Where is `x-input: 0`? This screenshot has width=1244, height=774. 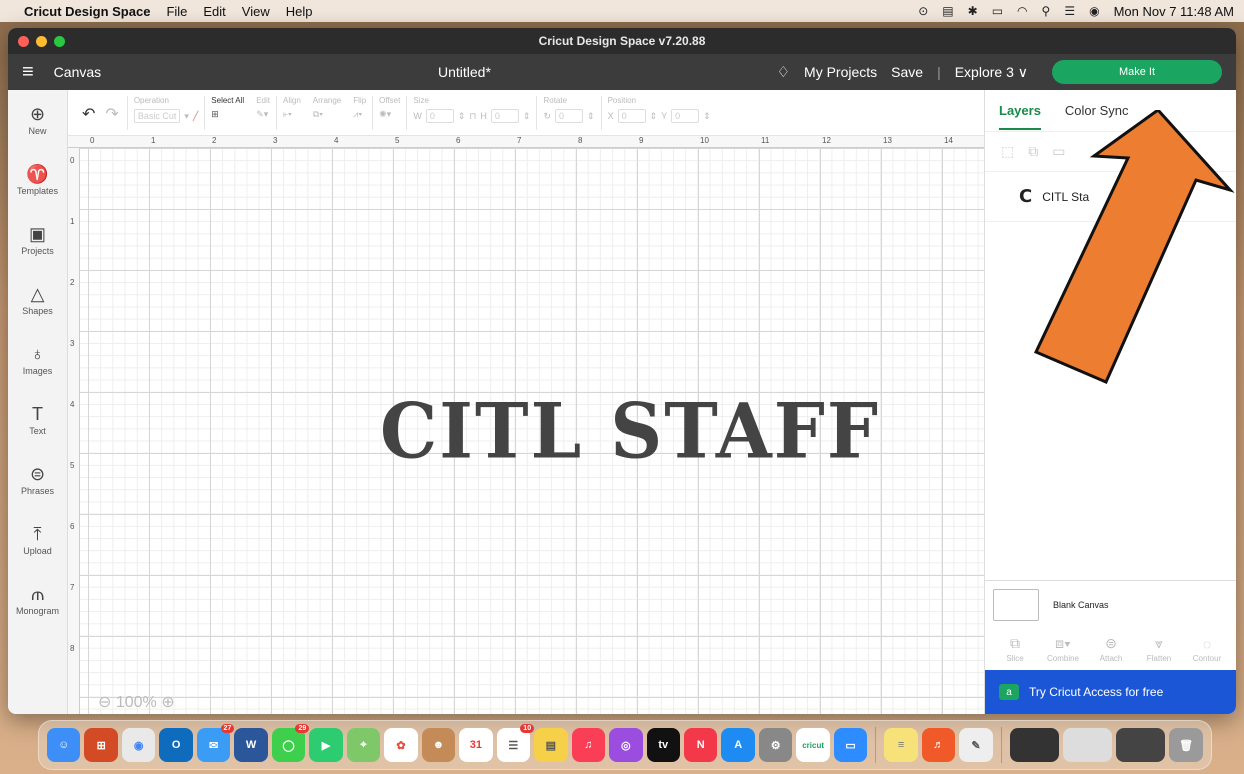
x-input: 0 is located at coordinates (631, 116).